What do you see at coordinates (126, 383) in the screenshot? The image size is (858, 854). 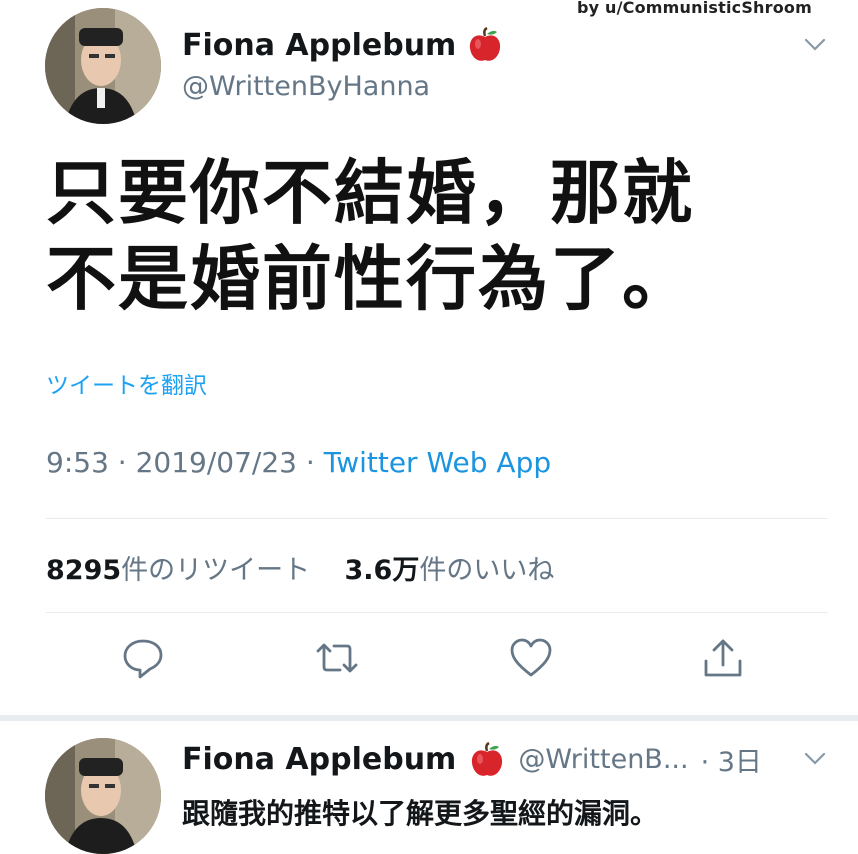 I see `translate-tweet-link: ツイートを翻訳` at bounding box center [126, 383].